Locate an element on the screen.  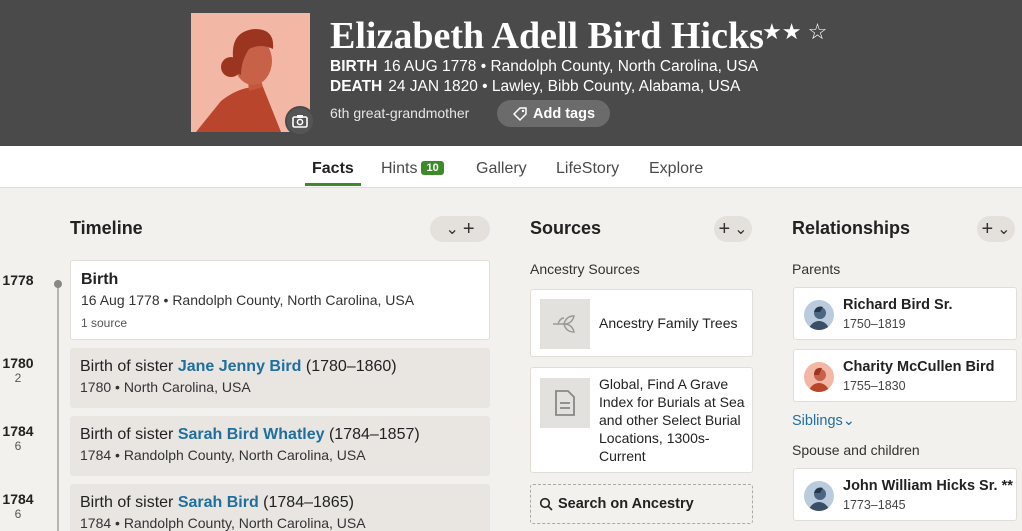
stars-indicator: ★★ ☆ is located at coordinates (794, 32).